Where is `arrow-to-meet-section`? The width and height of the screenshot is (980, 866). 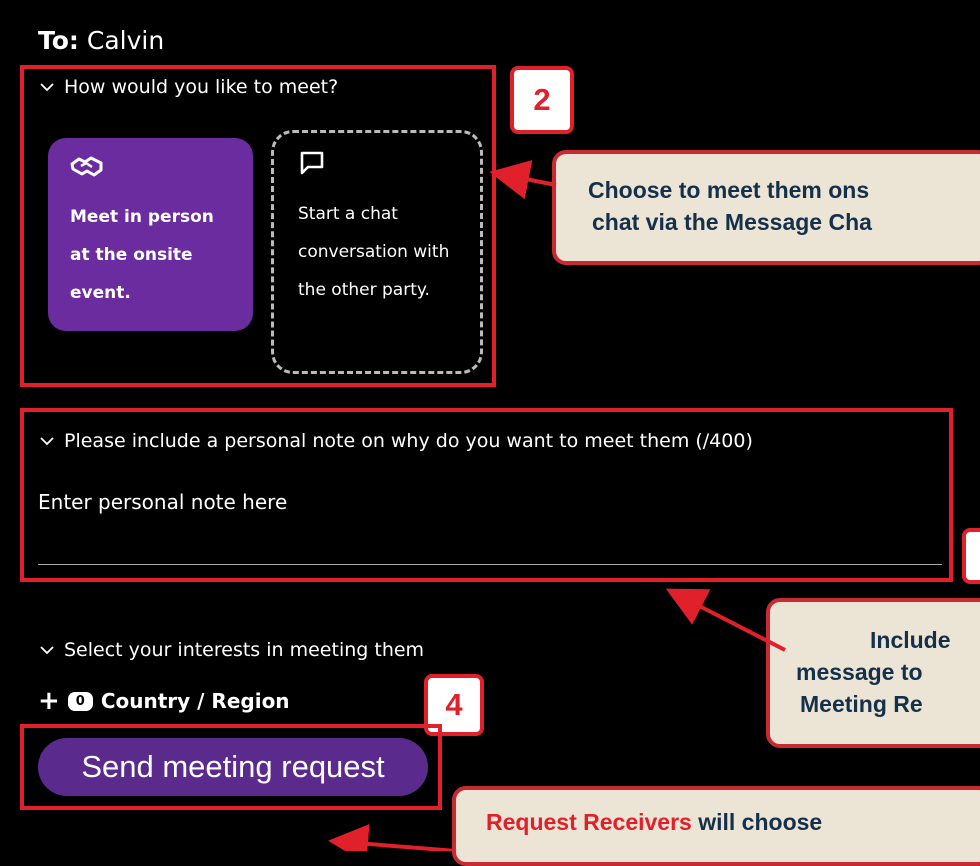
arrow-to-meet-section is located at coordinates (523, 179).